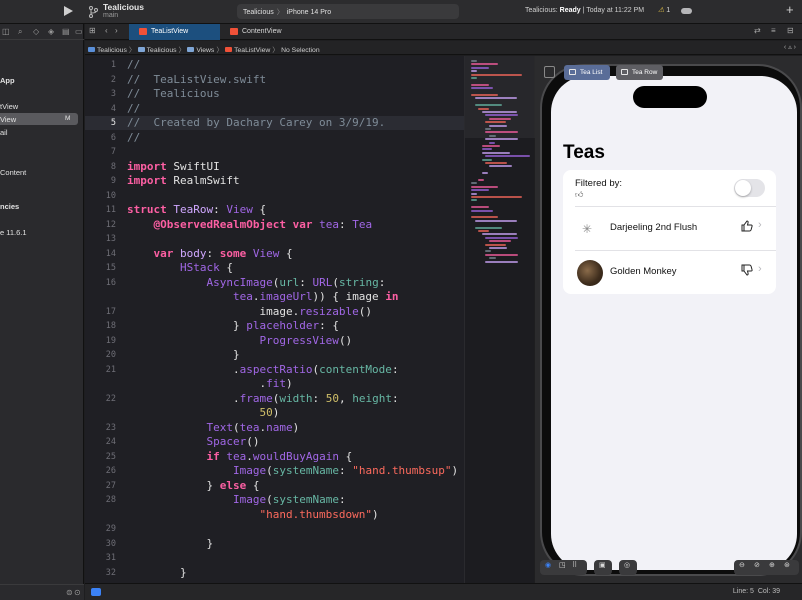 This screenshot has width=802, height=600. What do you see at coordinates (627, 565) in the screenshot?
I see `device-icon: ◎` at bounding box center [627, 565].